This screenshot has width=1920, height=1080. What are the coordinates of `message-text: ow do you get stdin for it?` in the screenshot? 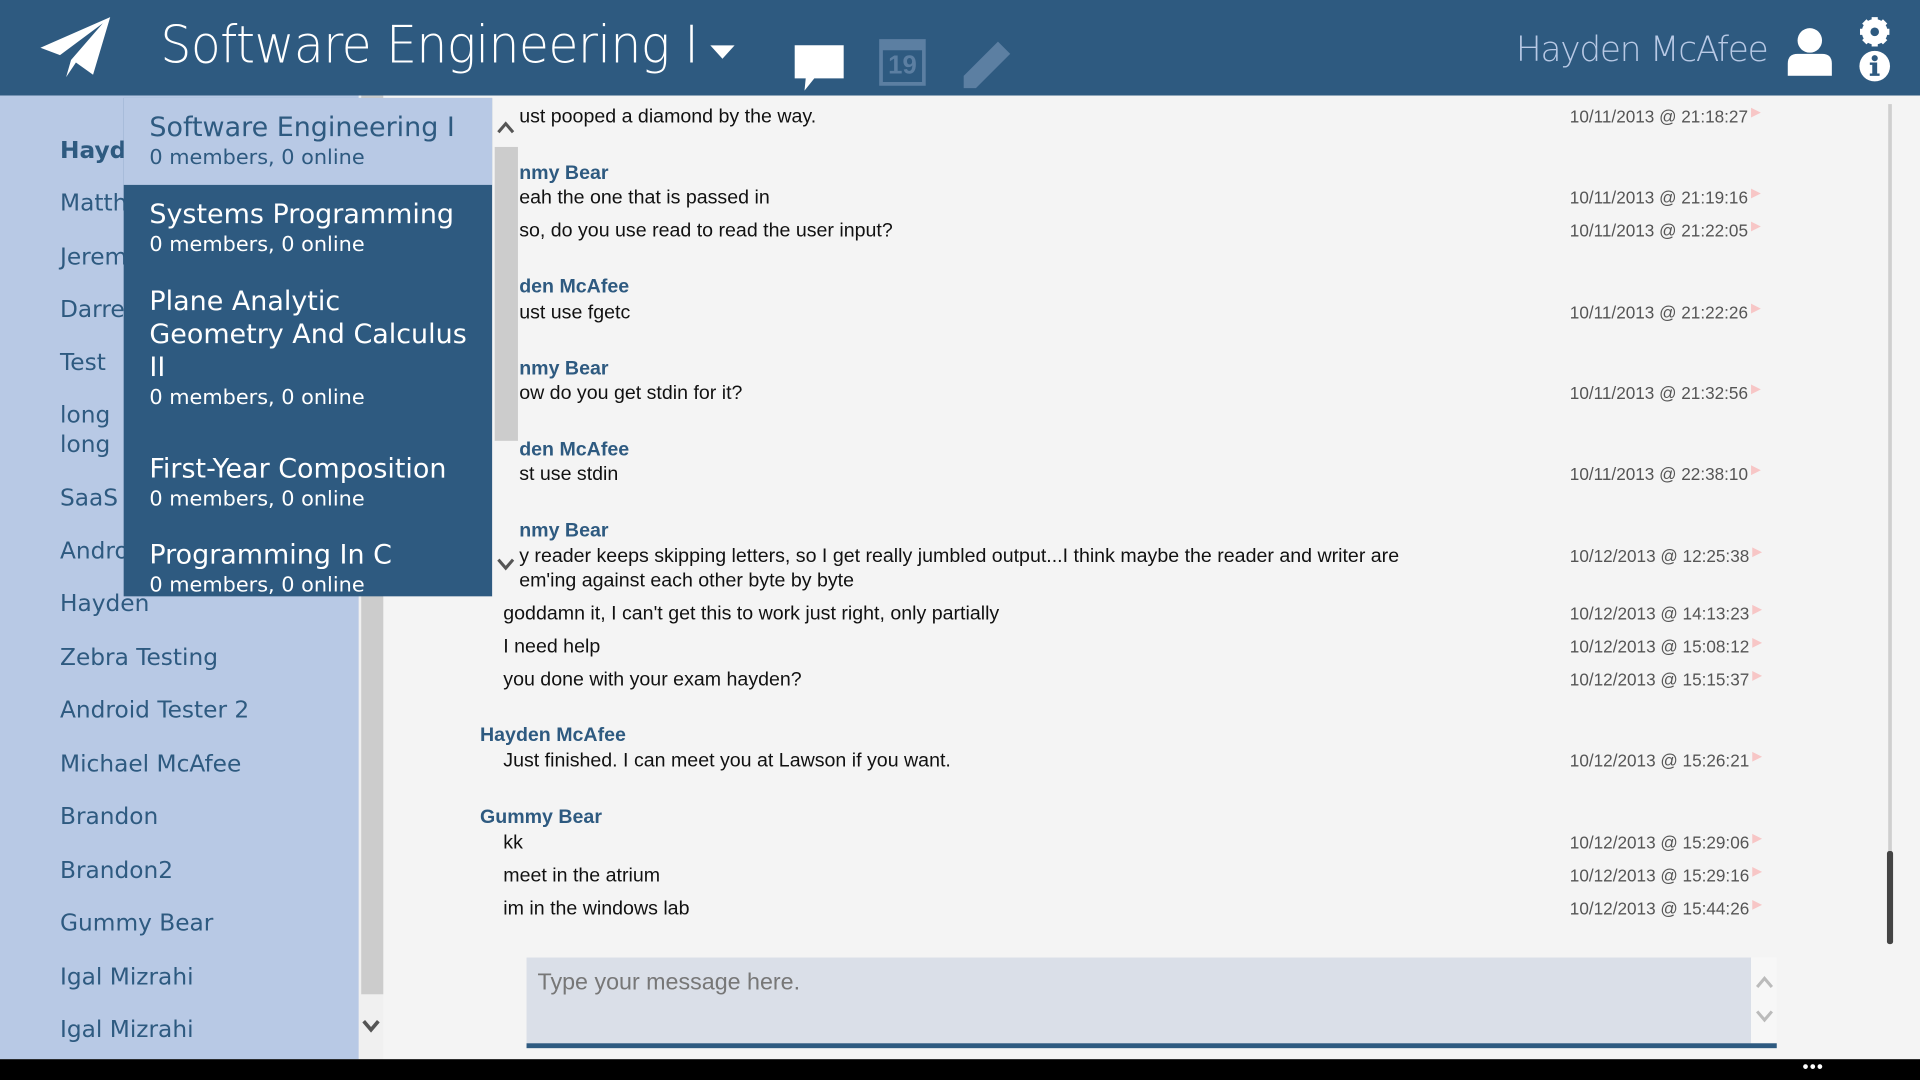 It's located at (631, 394).